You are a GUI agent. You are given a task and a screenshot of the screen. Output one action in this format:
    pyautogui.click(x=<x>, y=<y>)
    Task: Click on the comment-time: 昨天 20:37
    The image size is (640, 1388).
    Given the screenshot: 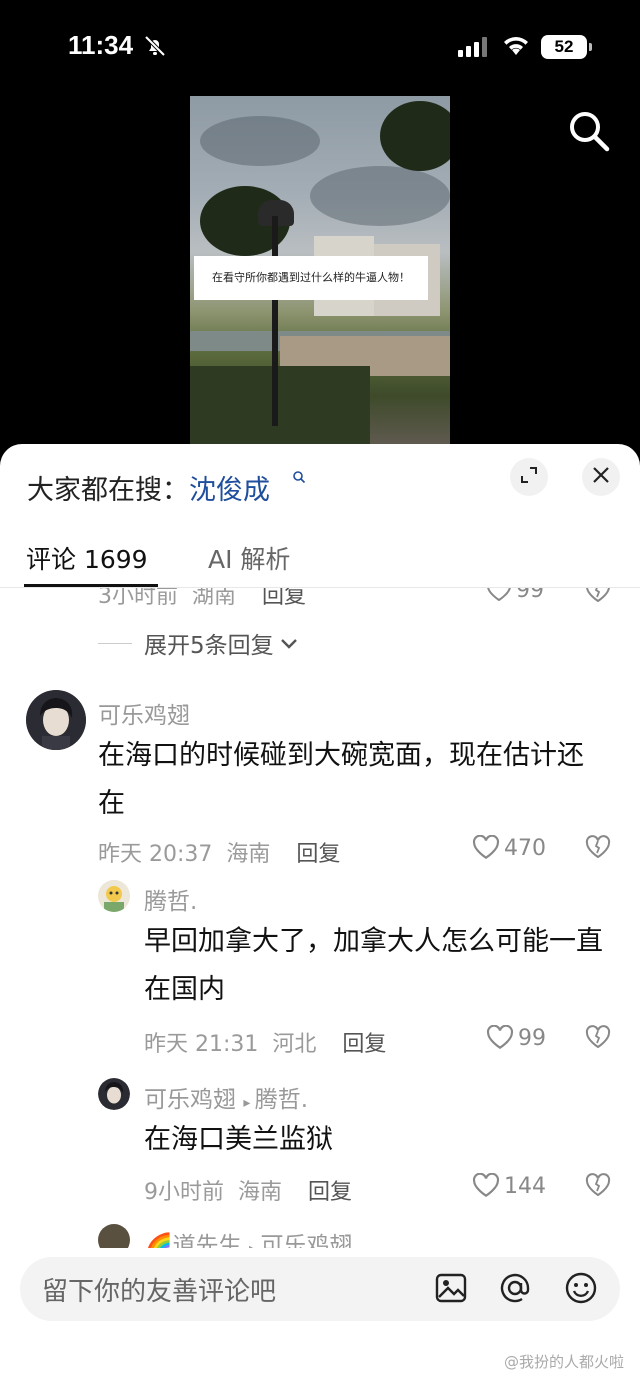 What is the action you would take?
    pyautogui.click(x=155, y=854)
    